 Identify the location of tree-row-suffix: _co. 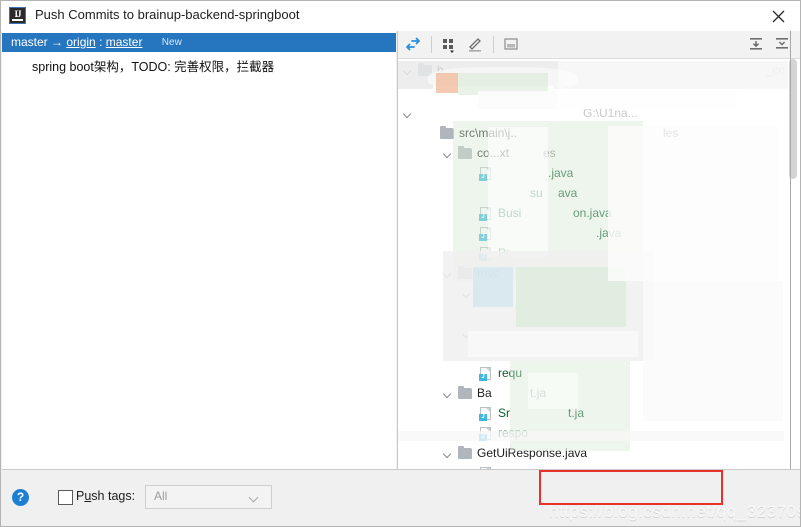
(775, 70).